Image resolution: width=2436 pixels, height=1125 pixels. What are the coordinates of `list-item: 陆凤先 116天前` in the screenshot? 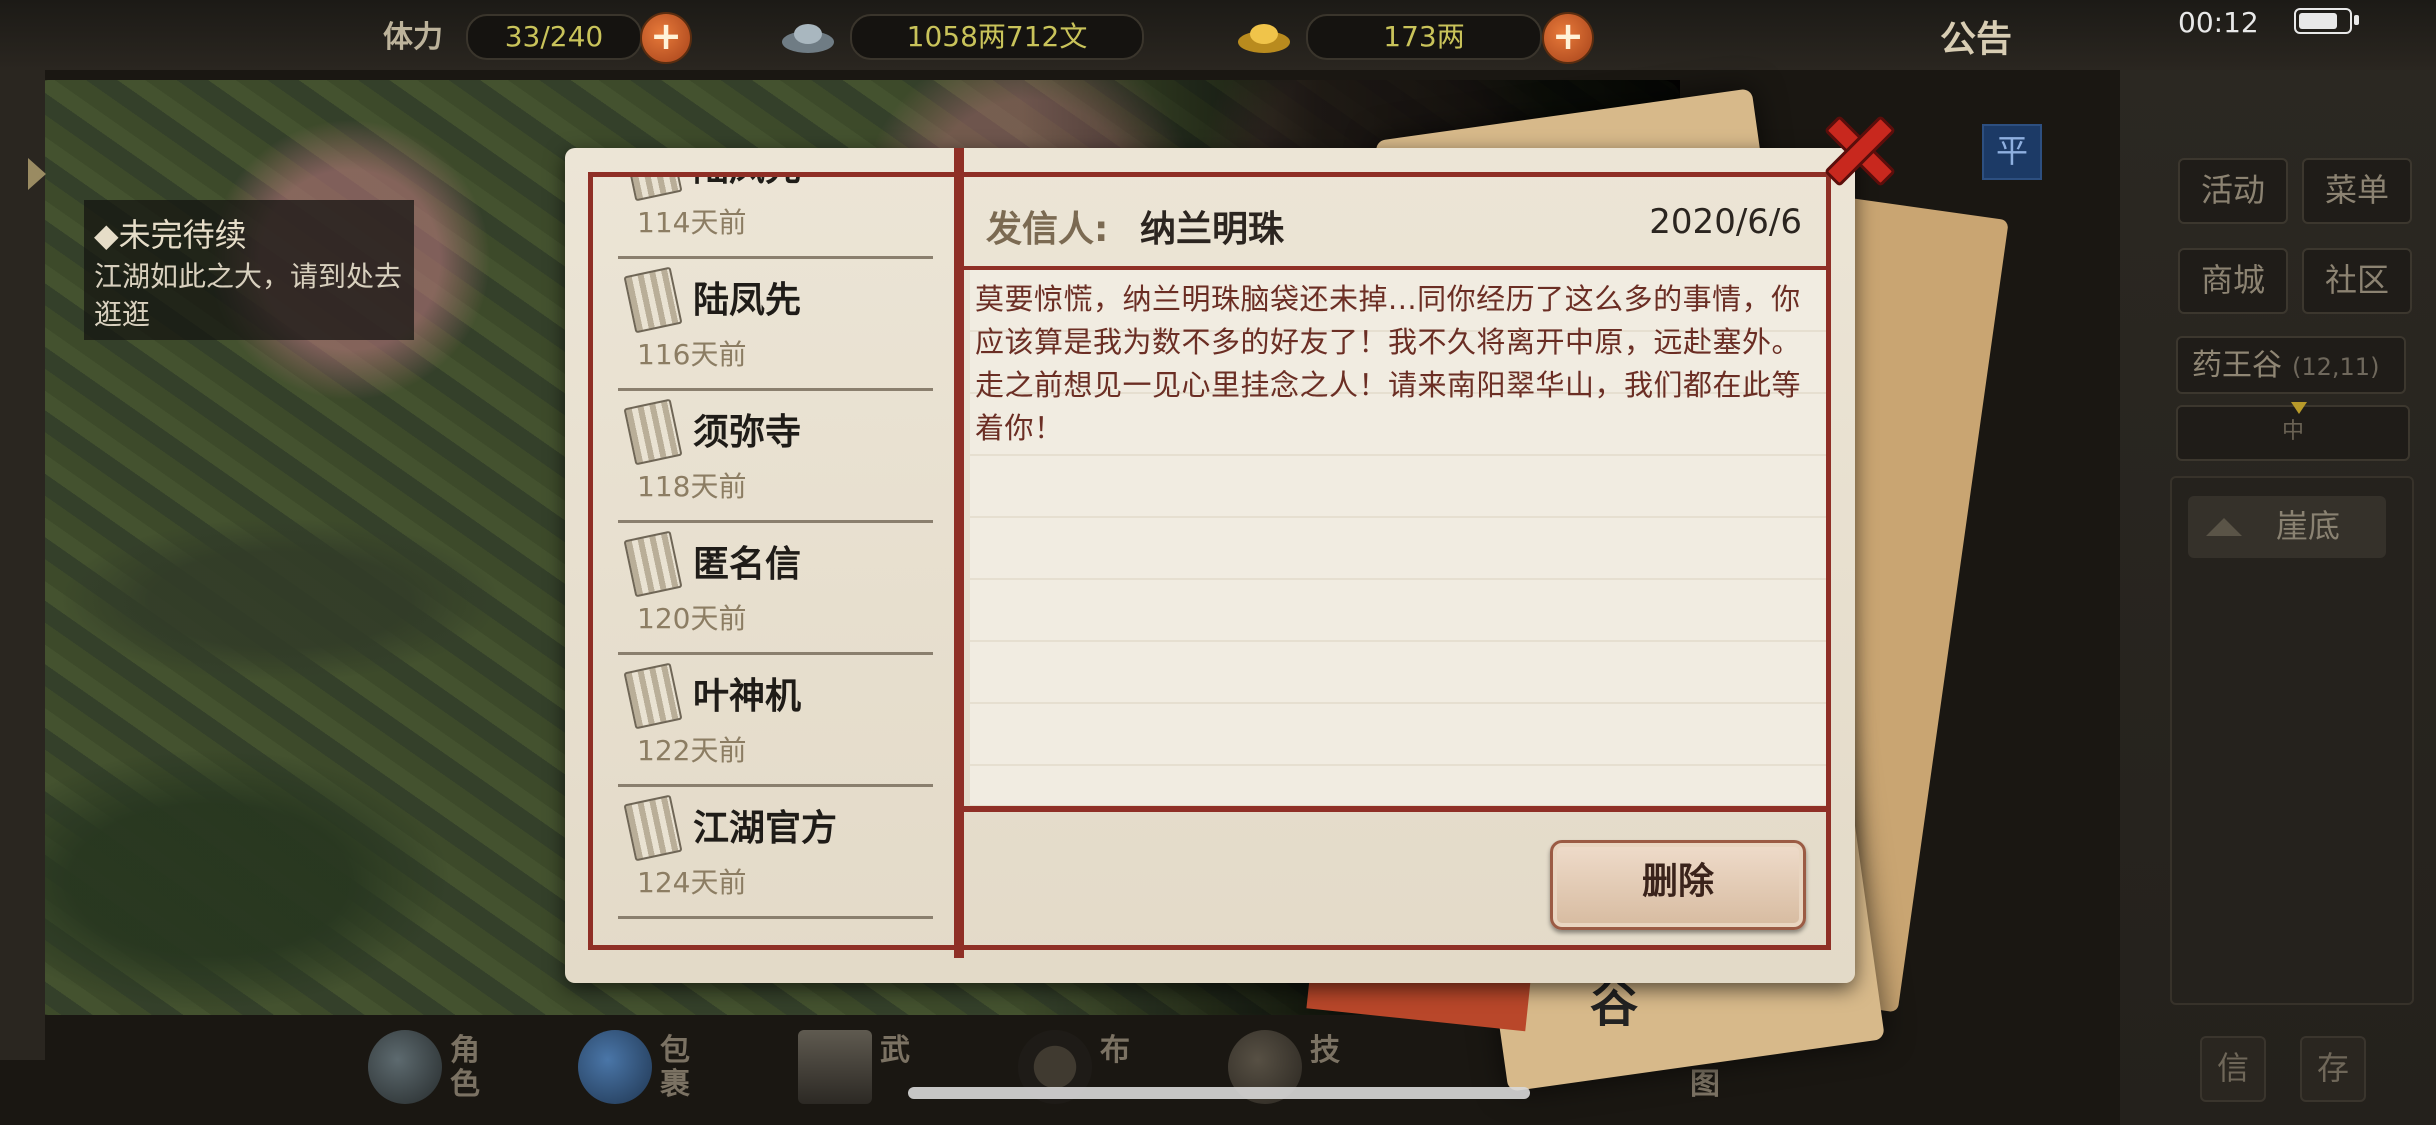 It's located at (768, 325).